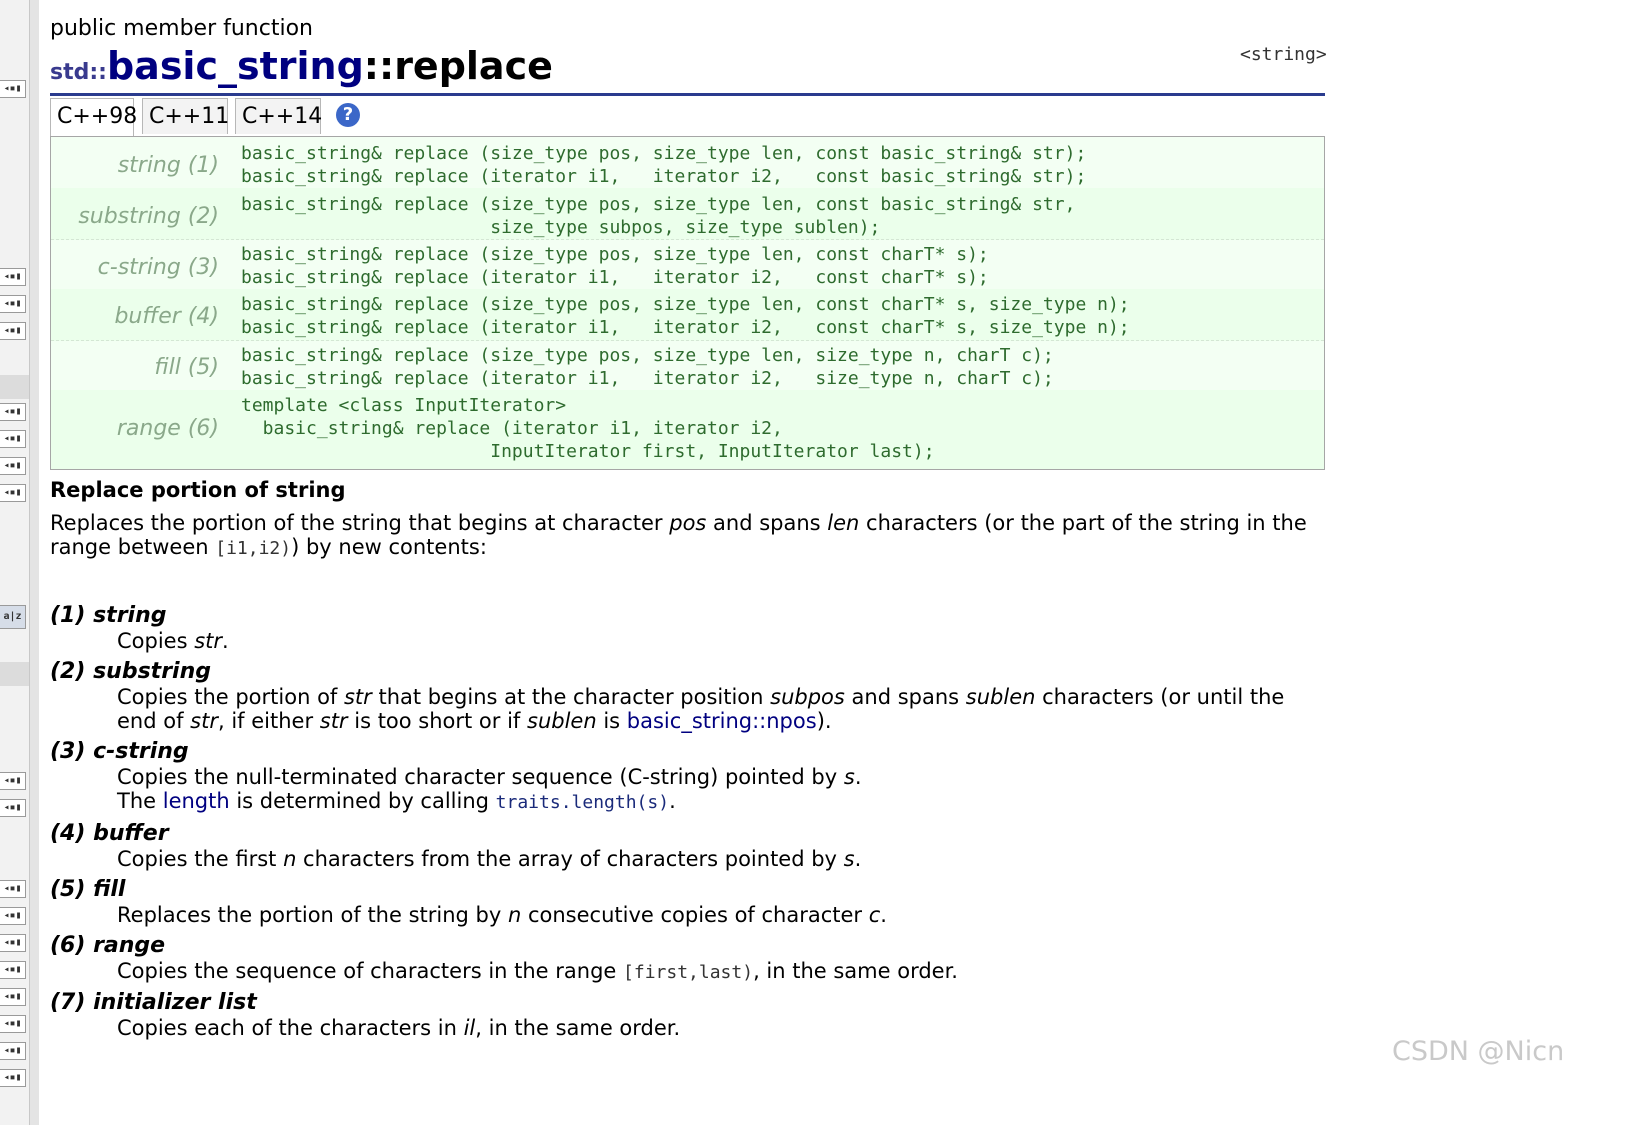 The image size is (1632, 1125). Describe the element at coordinates (807, 697) in the screenshot. I see `param-subpos: subpos` at that location.